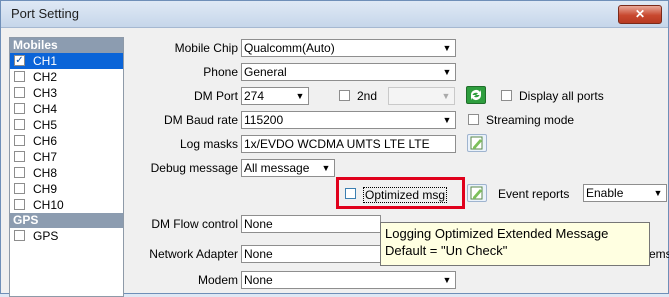 The height and width of the screenshot is (297, 669). I want to click on ch5-checkbox, so click(19, 124).